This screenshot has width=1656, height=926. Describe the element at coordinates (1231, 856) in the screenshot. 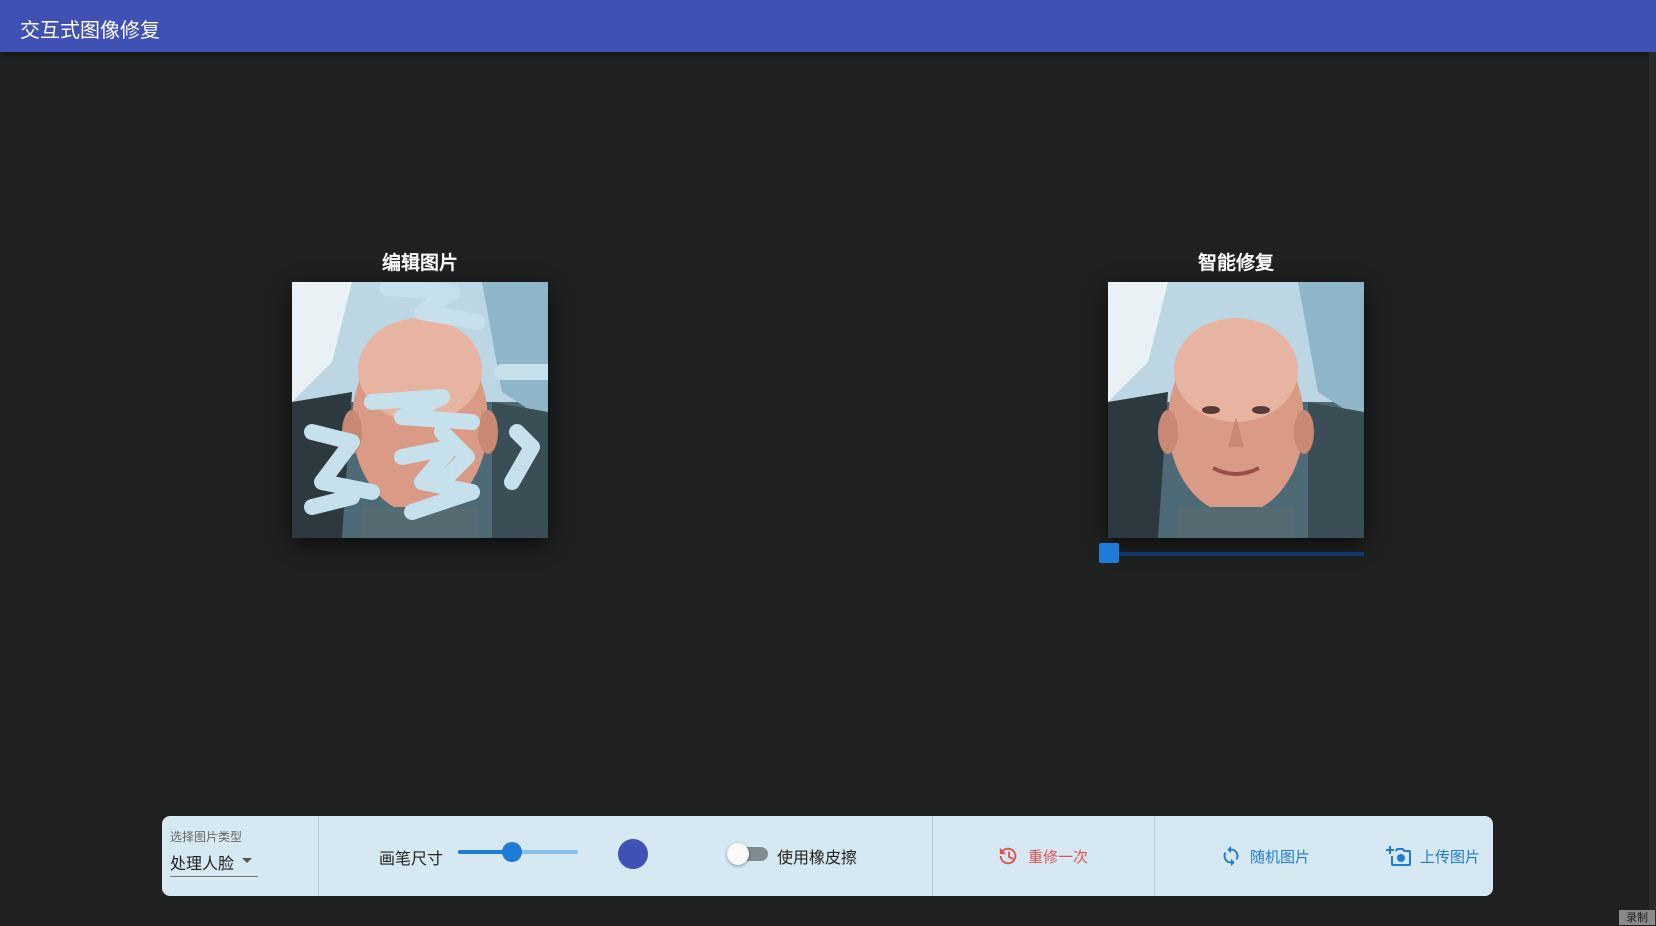

I see `refresh-icon` at that location.